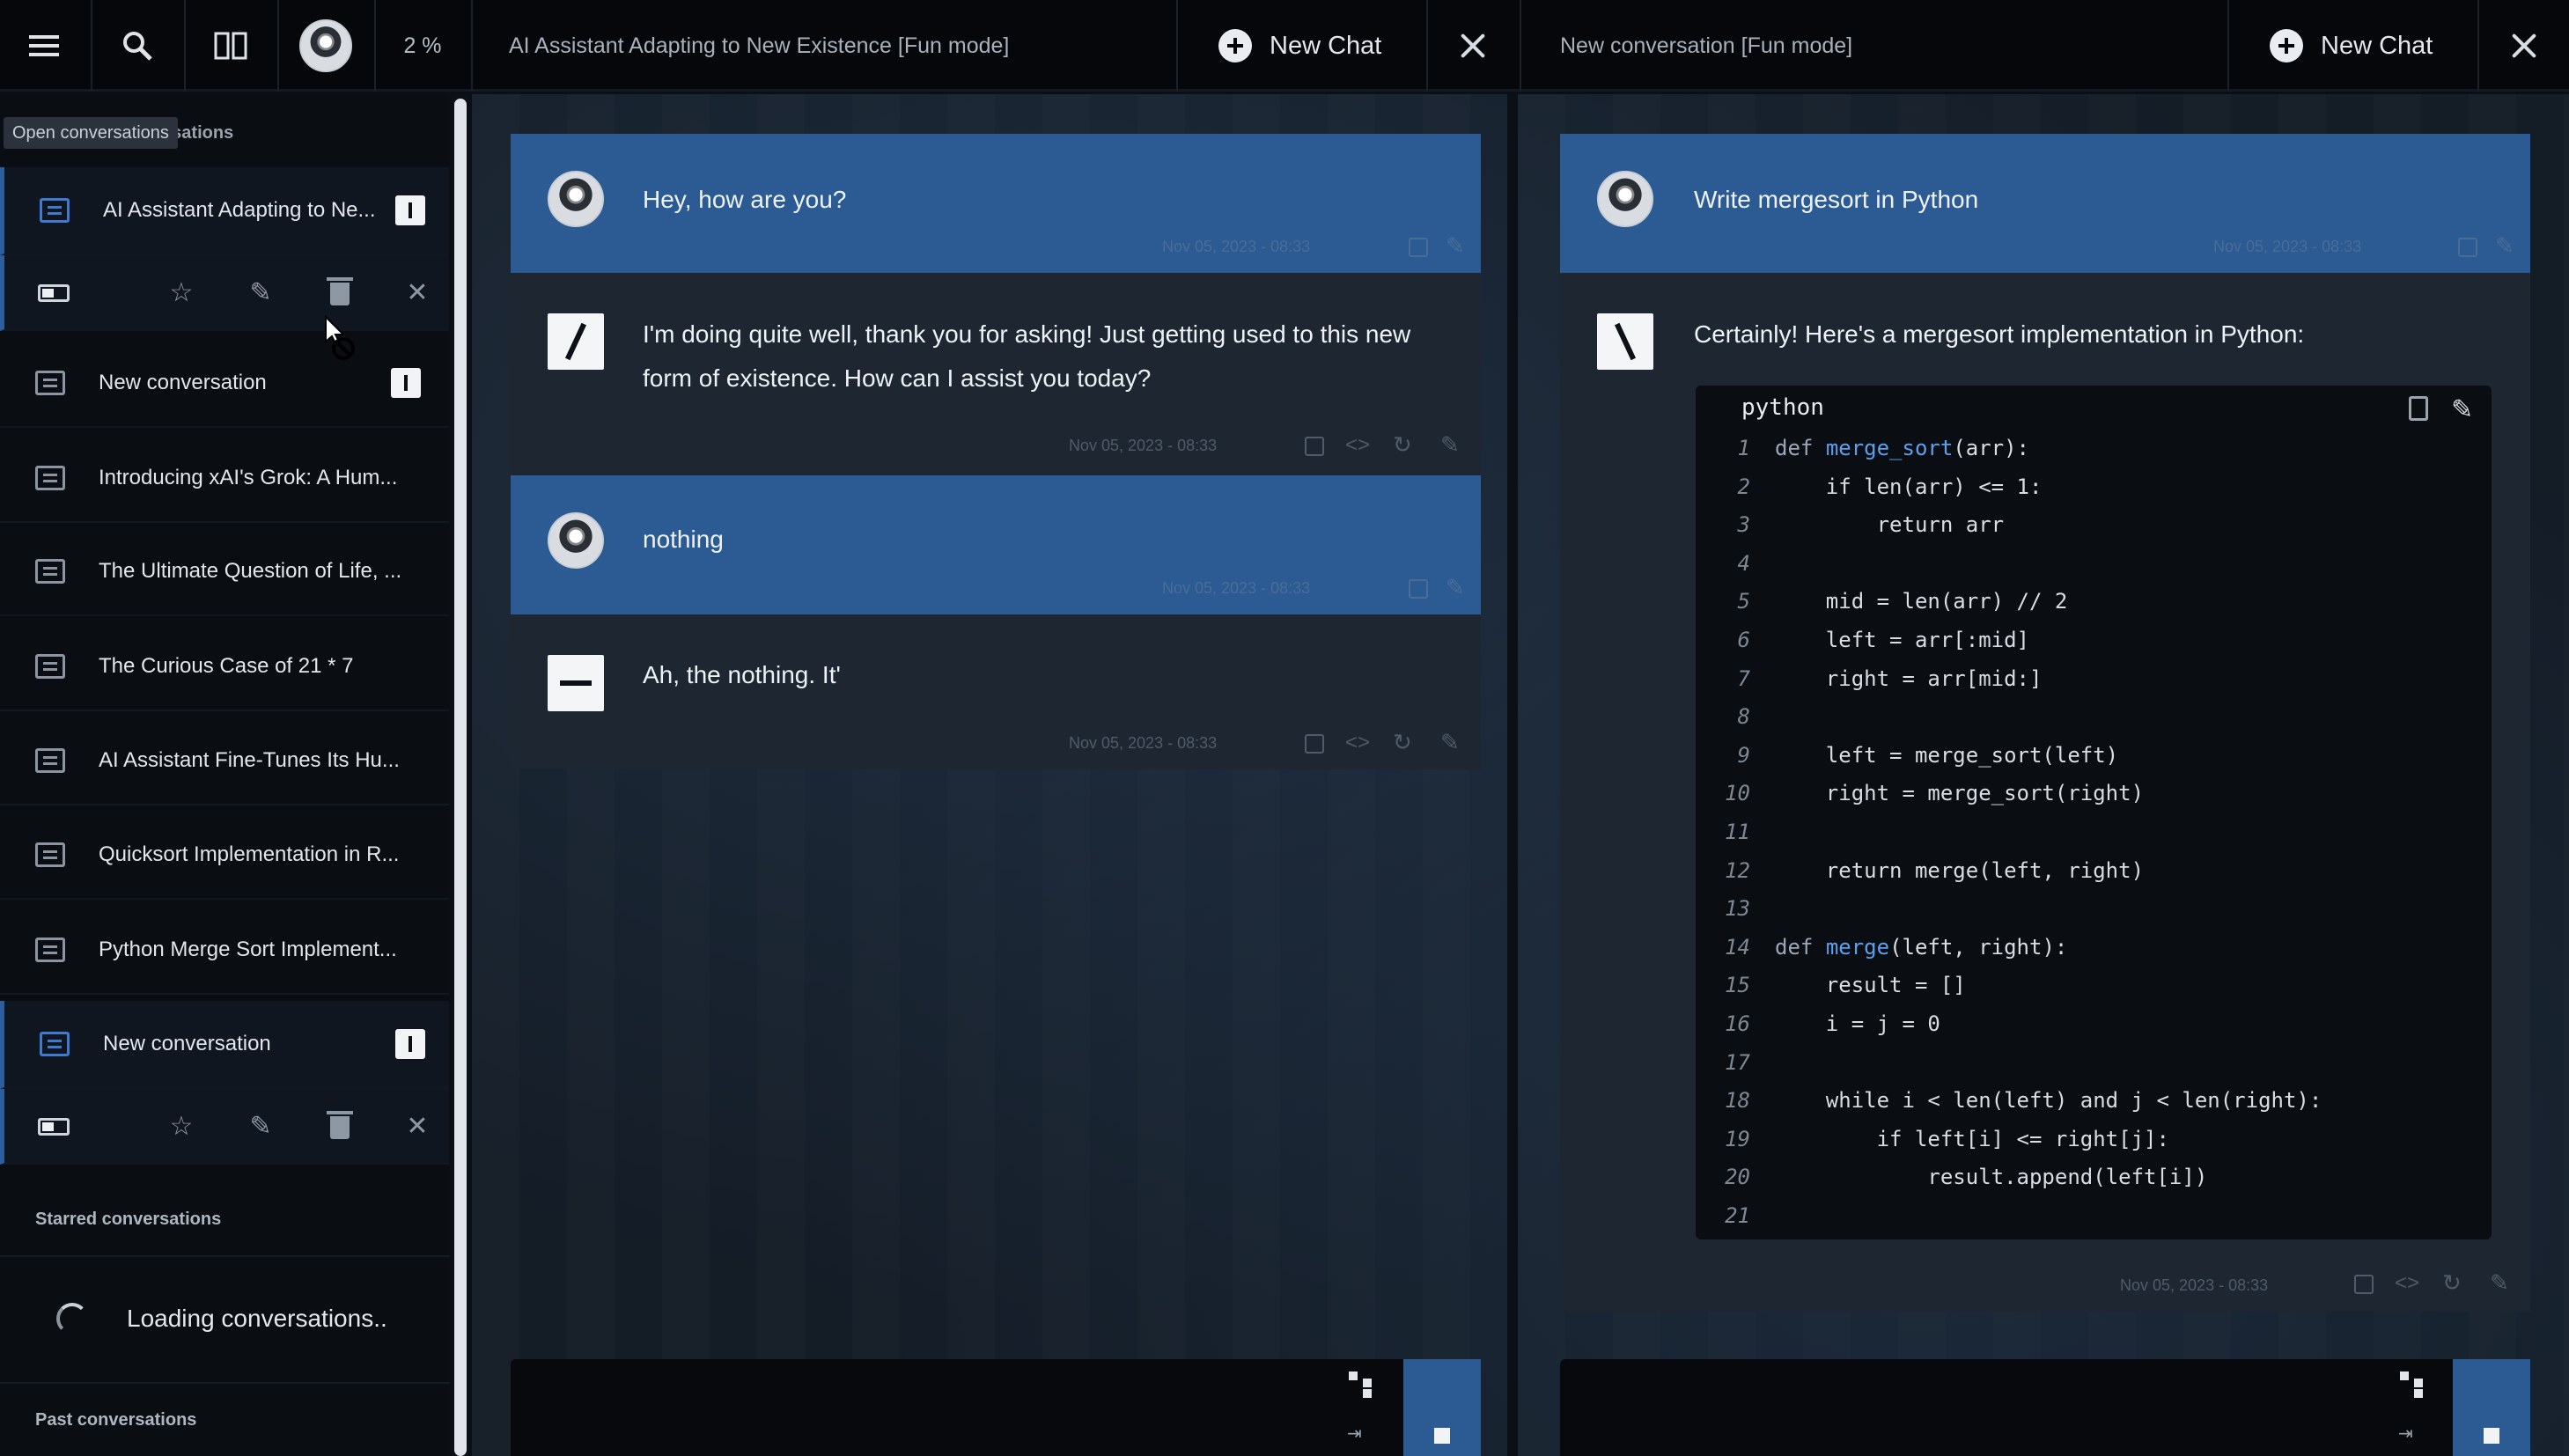  Describe the element at coordinates (2351, 46) in the screenshot. I see `right-new-chat-button: New Chat` at that location.